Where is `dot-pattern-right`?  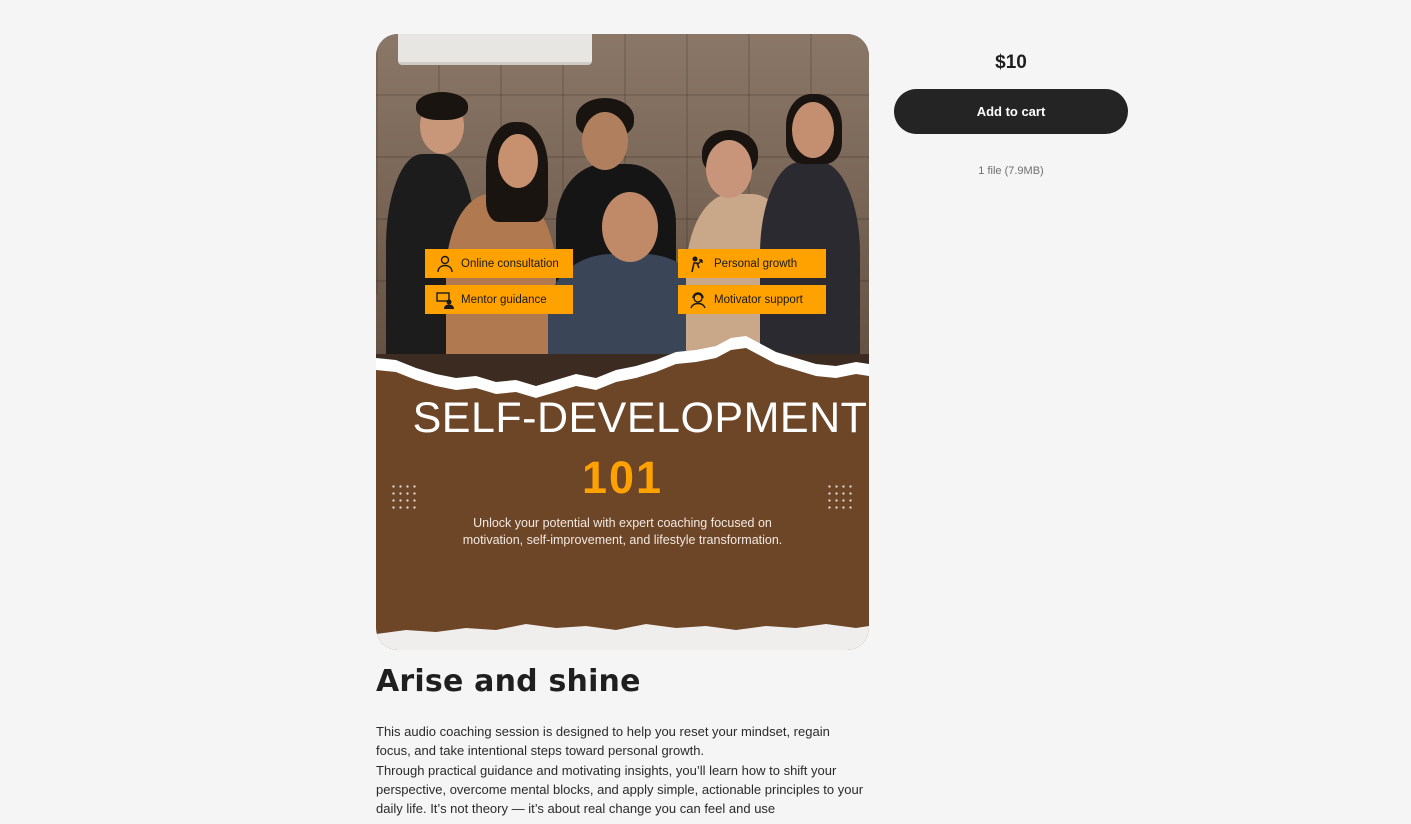
dot-pattern-right is located at coordinates (840, 498).